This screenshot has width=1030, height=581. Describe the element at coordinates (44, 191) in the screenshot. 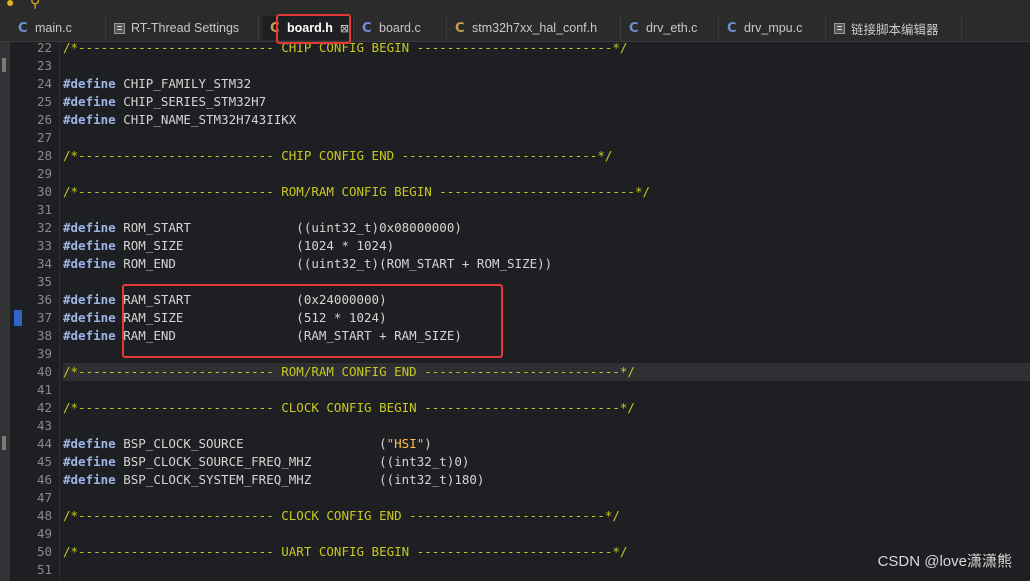

I see `line-number: 30` at that location.